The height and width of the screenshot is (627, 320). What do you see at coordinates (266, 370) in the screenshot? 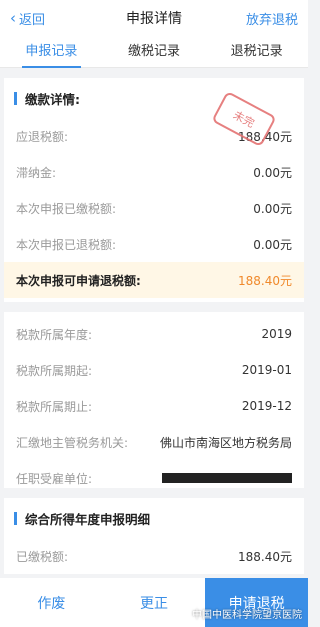
I see `row-value: 2019-01` at bounding box center [266, 370].